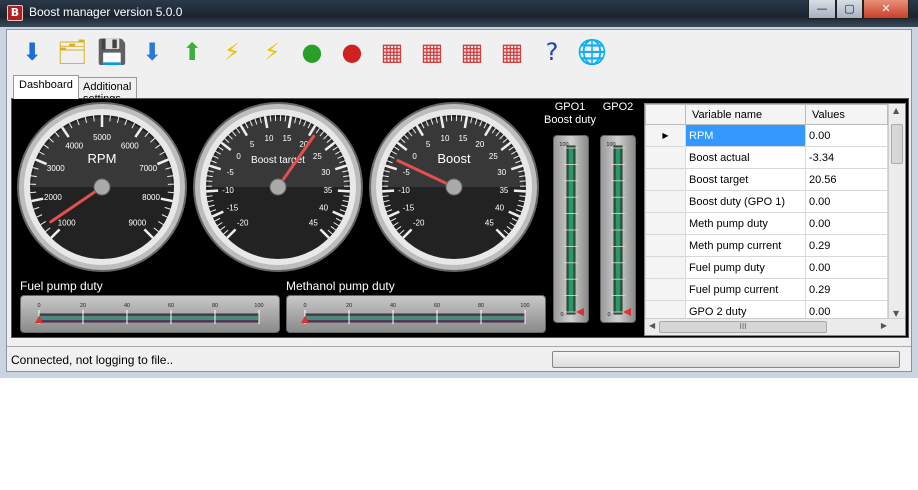  What do you see at coordinates (743, 327) in the screenshot?
I see `hscroll-thumb: III` at bounding box center [743, 327].